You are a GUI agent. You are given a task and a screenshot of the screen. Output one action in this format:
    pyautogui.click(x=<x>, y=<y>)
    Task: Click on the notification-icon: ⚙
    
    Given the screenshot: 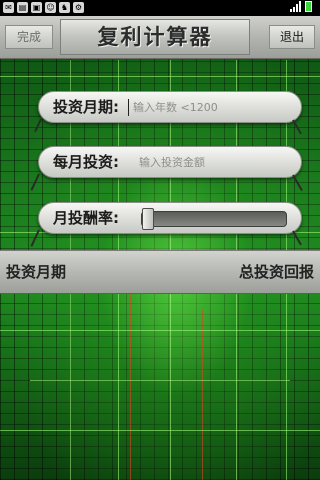 What is the action you would take?
    pyautogui.click(x=78, y=7)
    